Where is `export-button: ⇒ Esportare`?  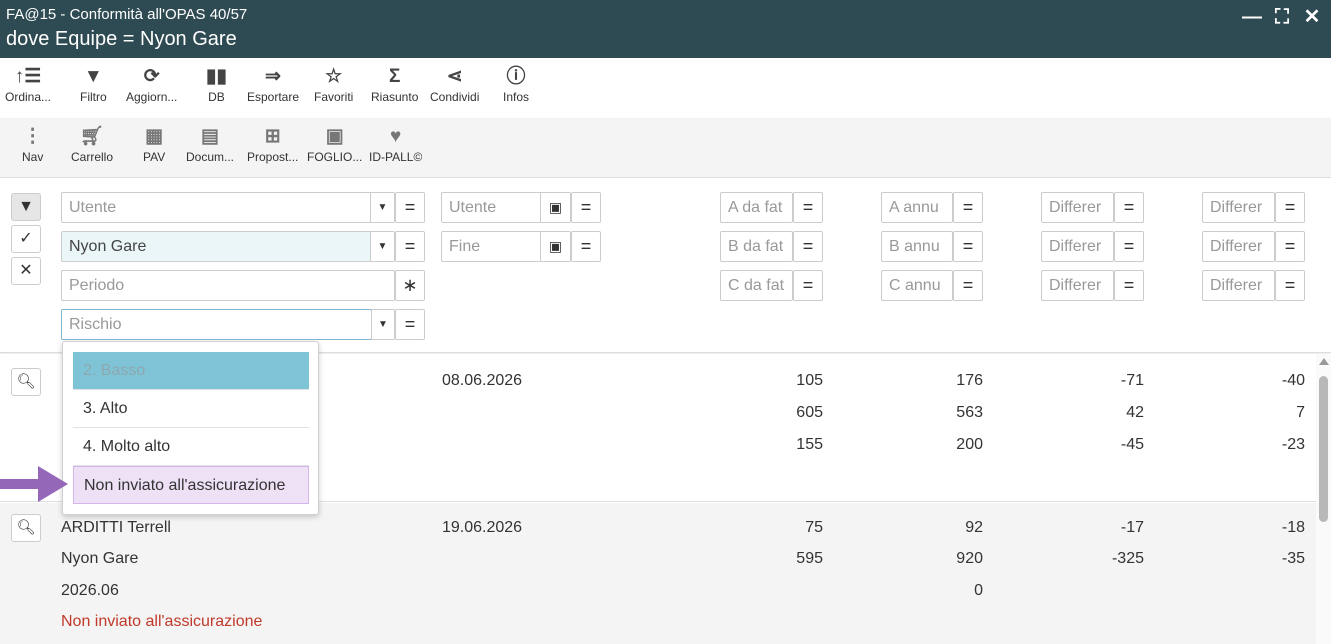 export-button: ⇒ Esportare is located at coordinates (273, 84).